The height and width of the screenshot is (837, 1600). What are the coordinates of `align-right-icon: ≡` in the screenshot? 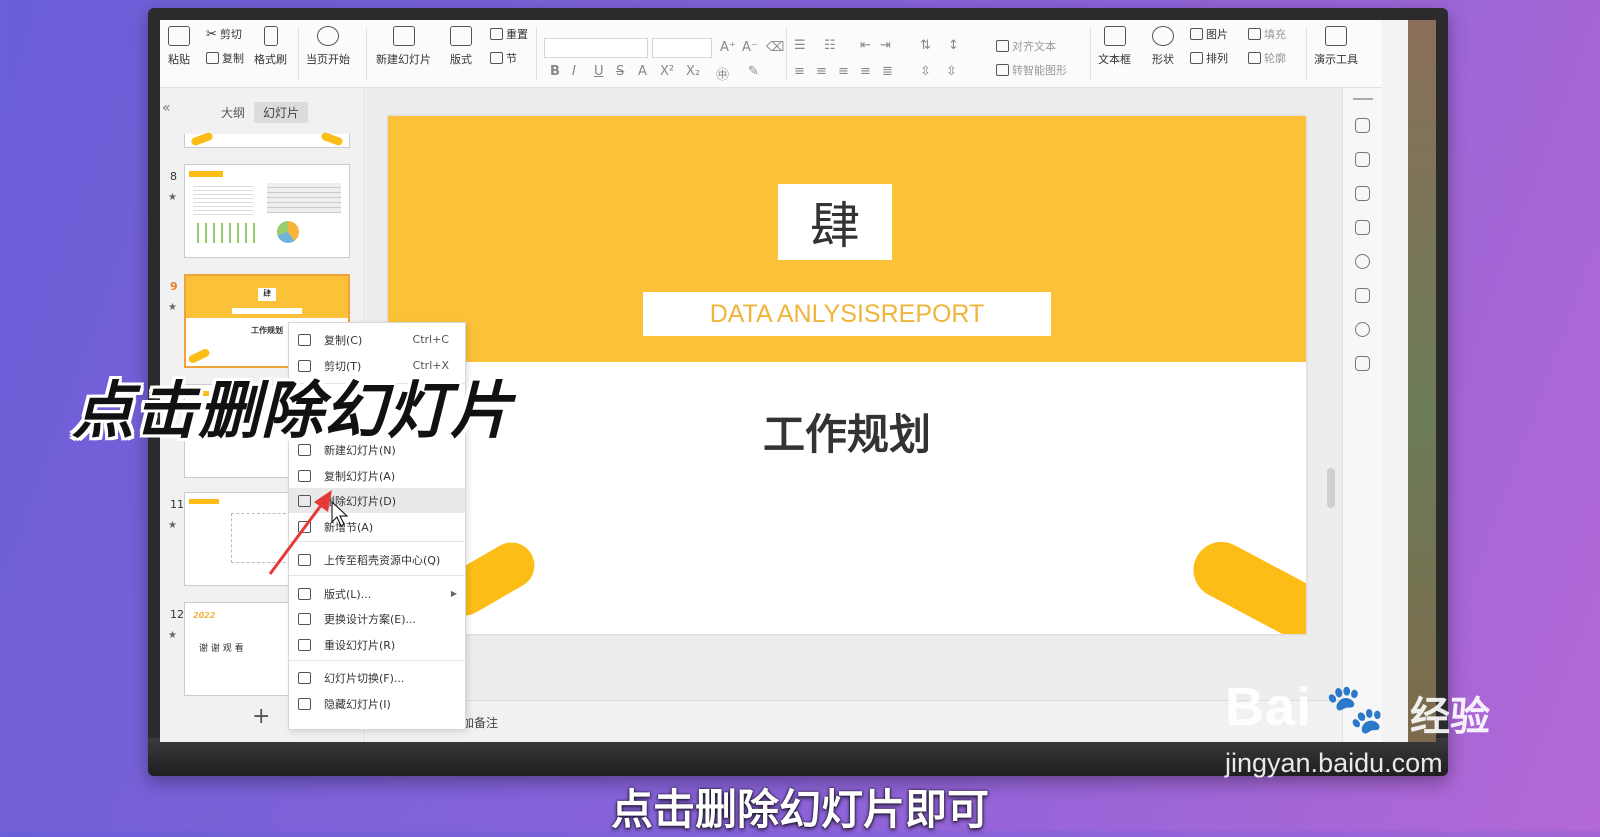 It's located at (843, 71).